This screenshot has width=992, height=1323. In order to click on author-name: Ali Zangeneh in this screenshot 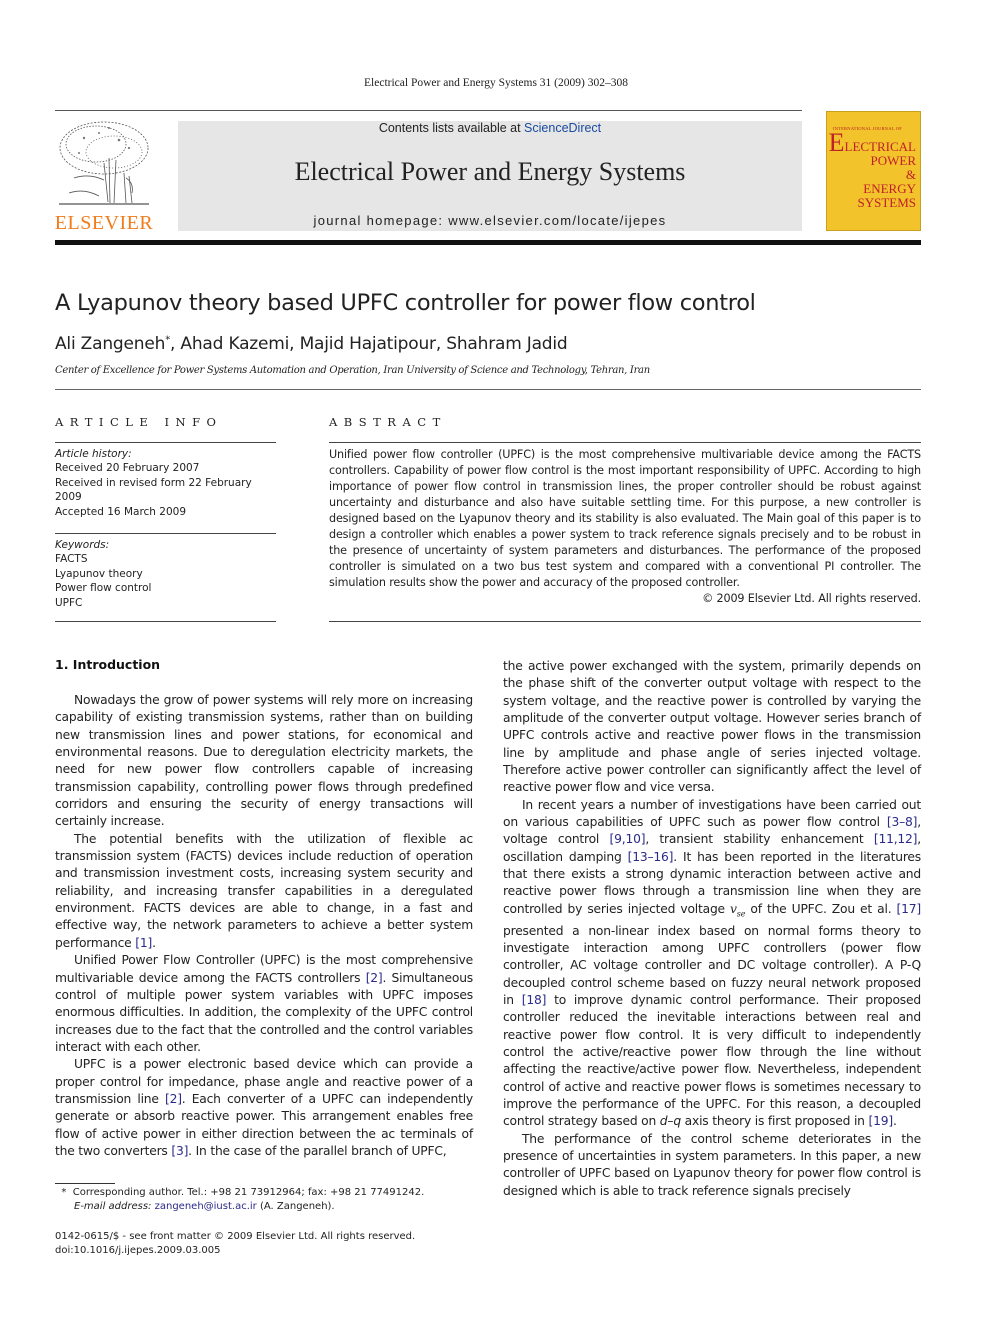, I will do `click(110, 344)`.